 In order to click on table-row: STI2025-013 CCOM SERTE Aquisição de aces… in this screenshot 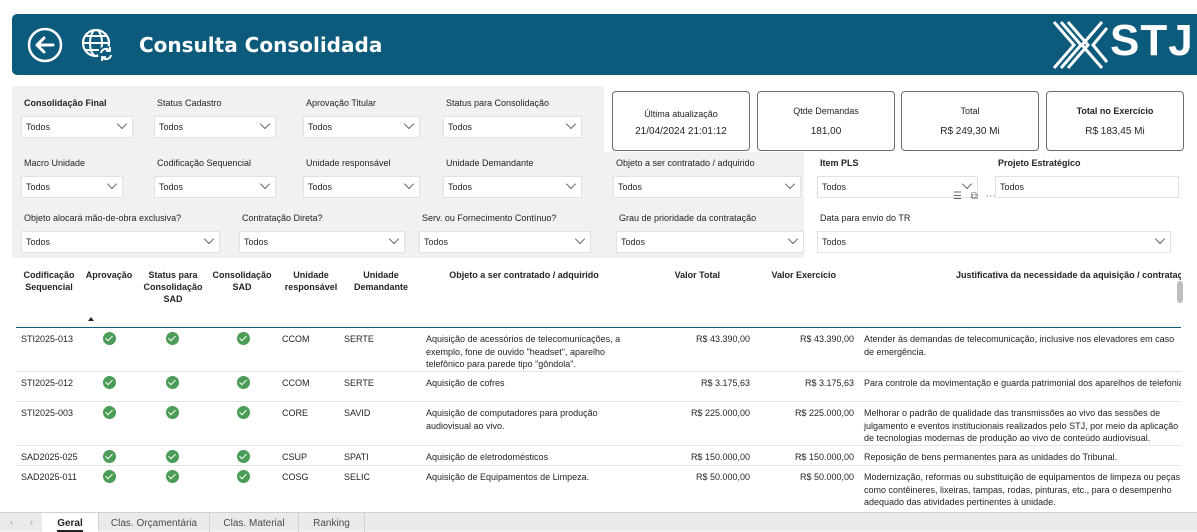, I will do `click(598, 350)`.